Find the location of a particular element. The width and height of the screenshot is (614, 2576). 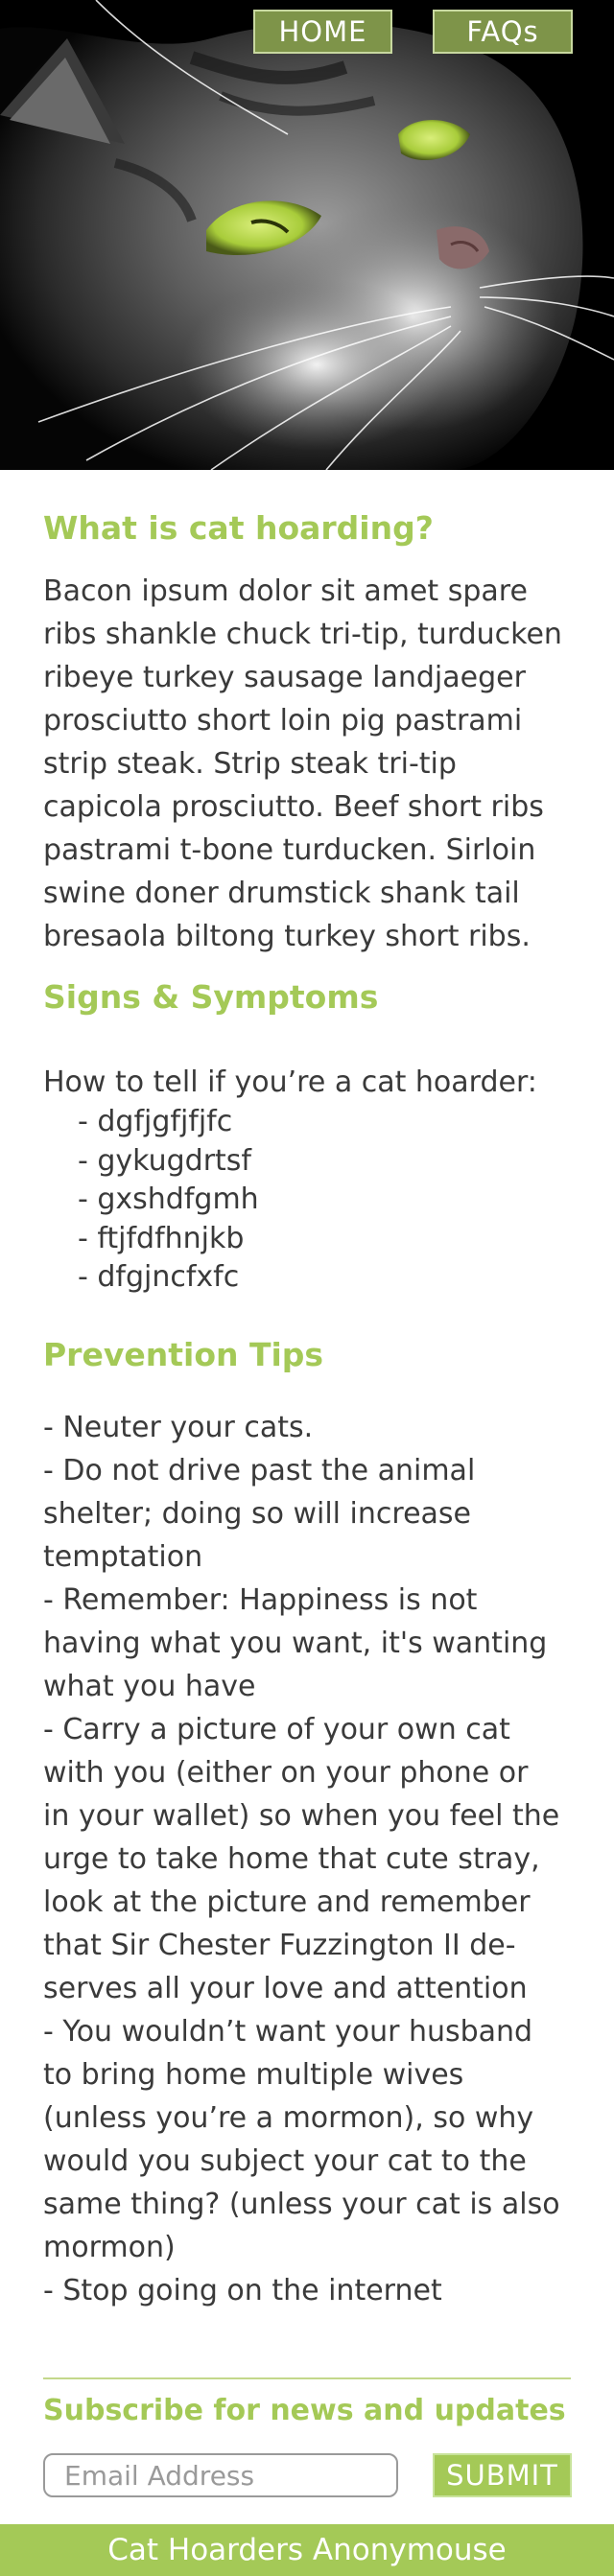

section-title-signs-symptoms: Signs & Symptoms is located at coordinates (211, 997).